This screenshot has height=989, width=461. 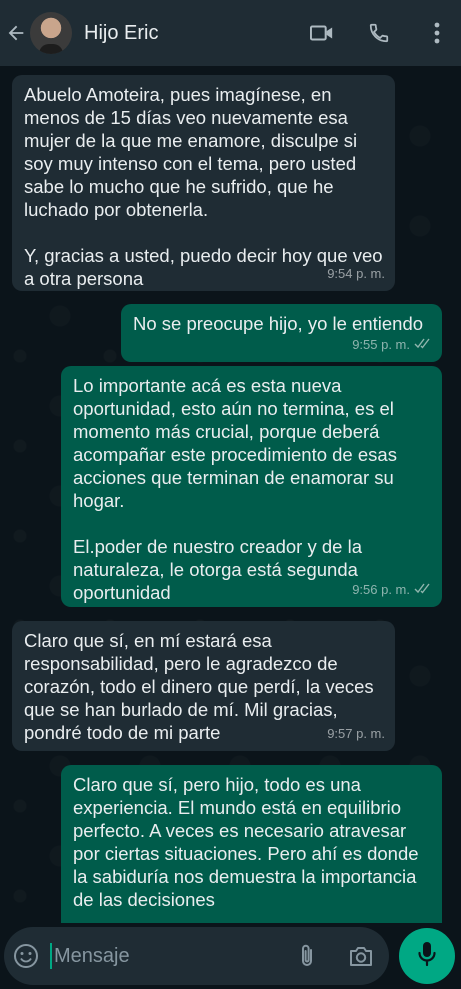 What do you see at coordinates (174, 956) in the screenshot?
I see `message-input: Mensaje` at bounding box center [174, 956].